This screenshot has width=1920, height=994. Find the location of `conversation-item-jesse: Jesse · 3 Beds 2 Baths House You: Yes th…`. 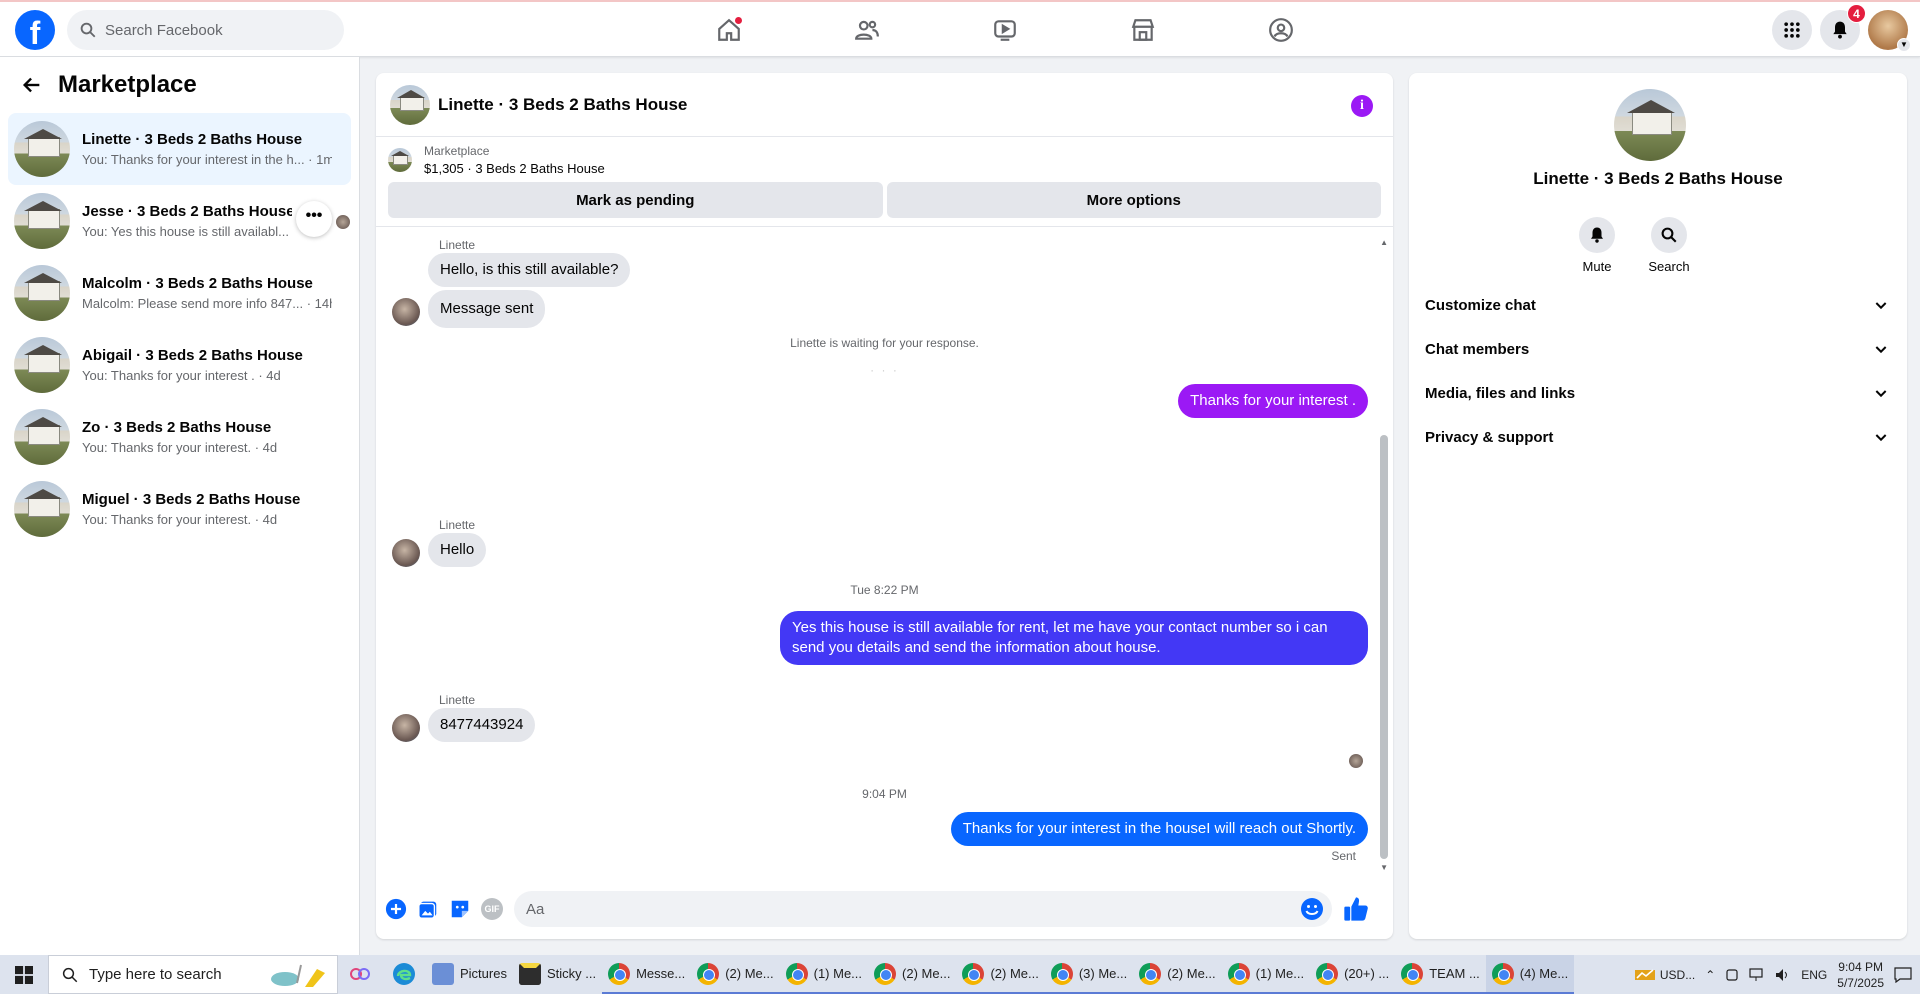

conversation-item-jesse: Jesse · 3 Beds 2 Baths House You: Yes th… is located at coordinates (179, 221).